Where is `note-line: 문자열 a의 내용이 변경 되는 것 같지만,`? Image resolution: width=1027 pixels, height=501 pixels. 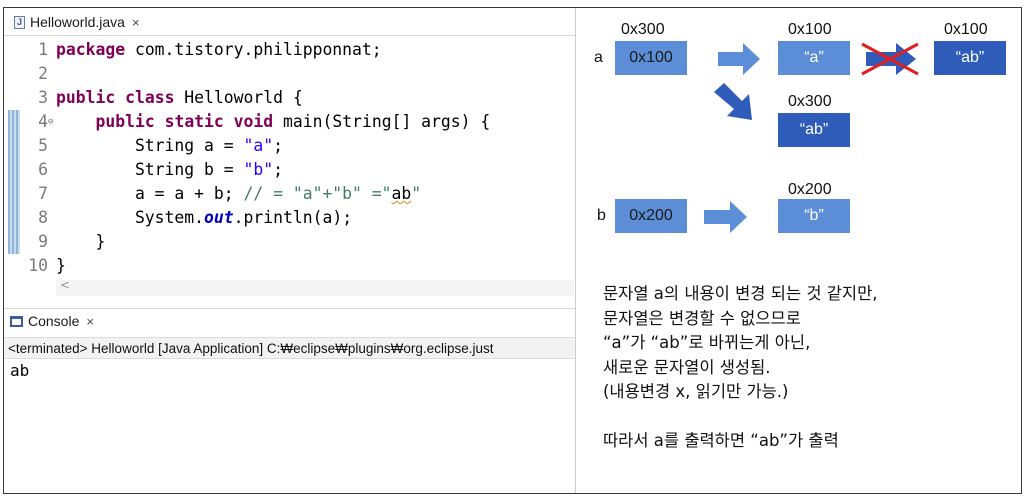 note-line: 문자열 a의 내용이 변경 되는 것 같지만, is located at coordinates (740, 293).